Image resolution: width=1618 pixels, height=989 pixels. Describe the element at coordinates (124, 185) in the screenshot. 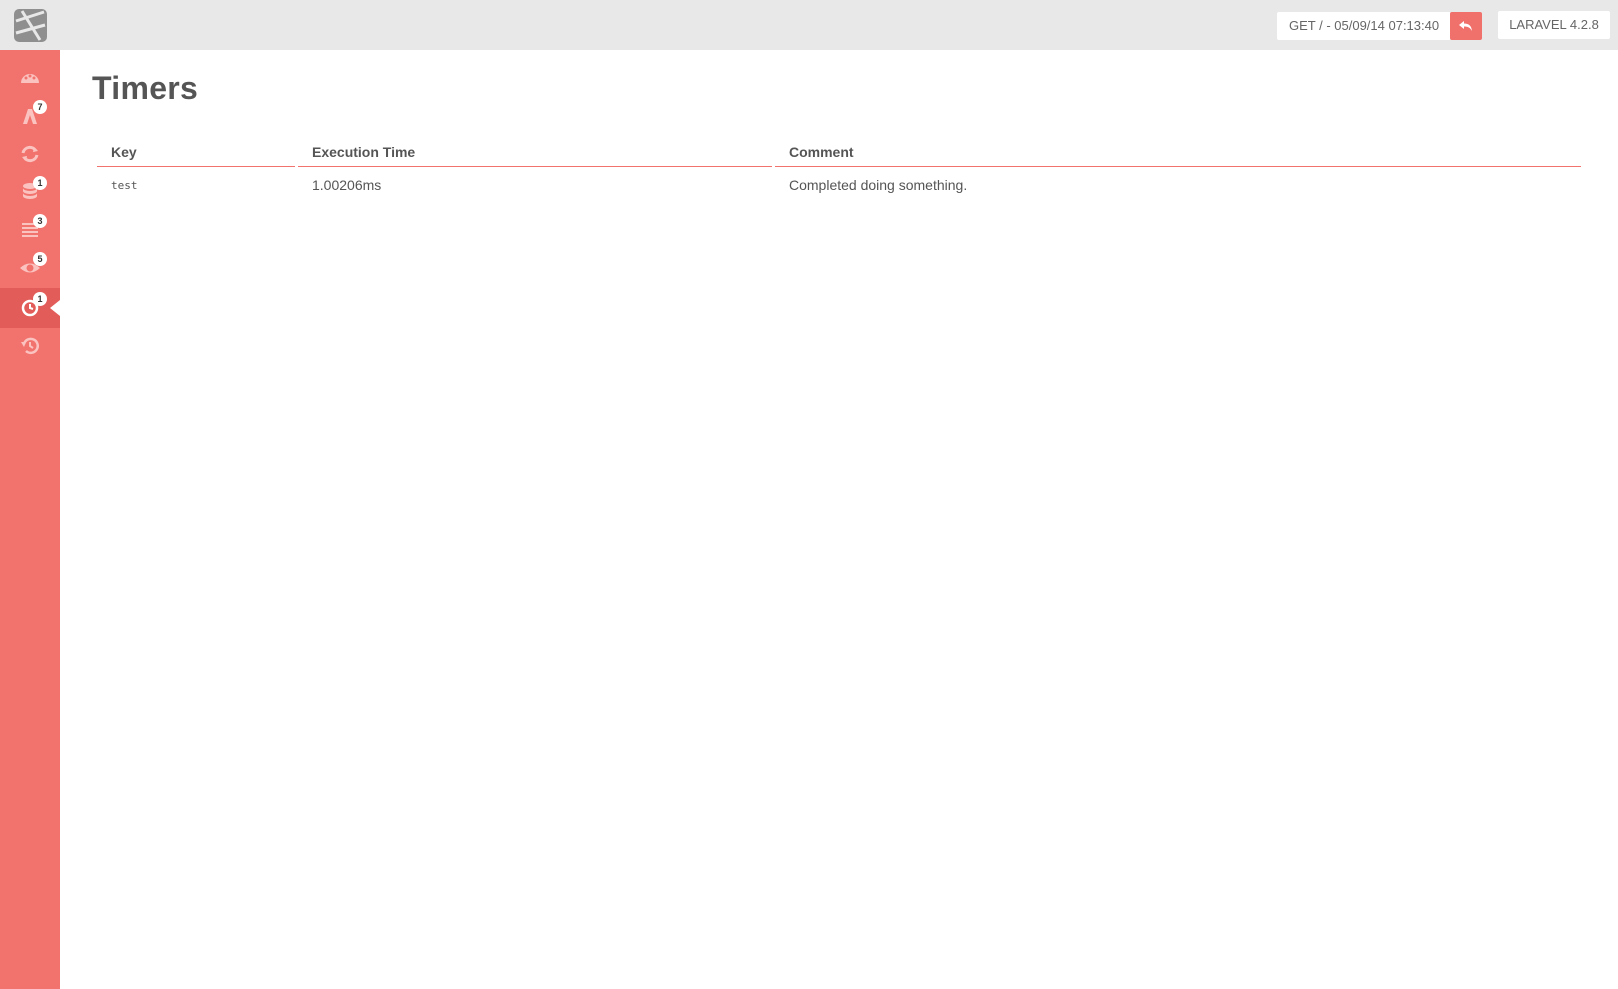

I see `timer-key: test` at that location.